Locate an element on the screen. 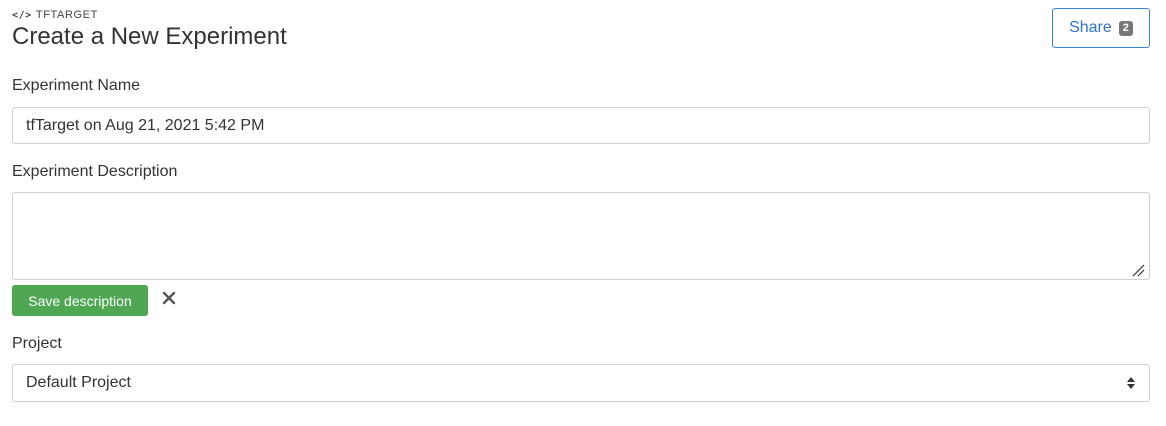  experiment-name-input is located at coordinates (581, 125).